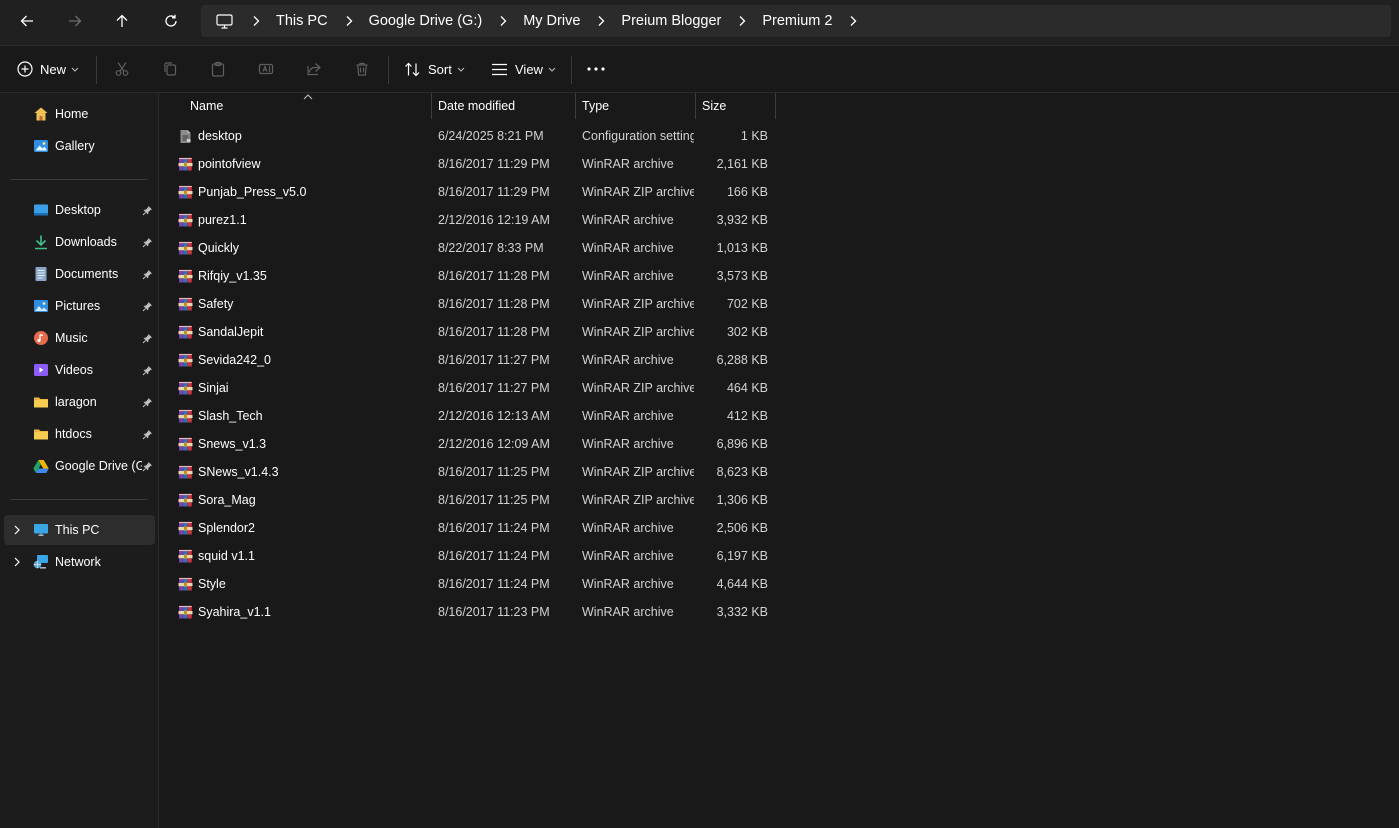 This screenshot has width=1399, height=828. Describe the element at coordinates (27, 21) in the screenshot. I see `back-button` at that location.